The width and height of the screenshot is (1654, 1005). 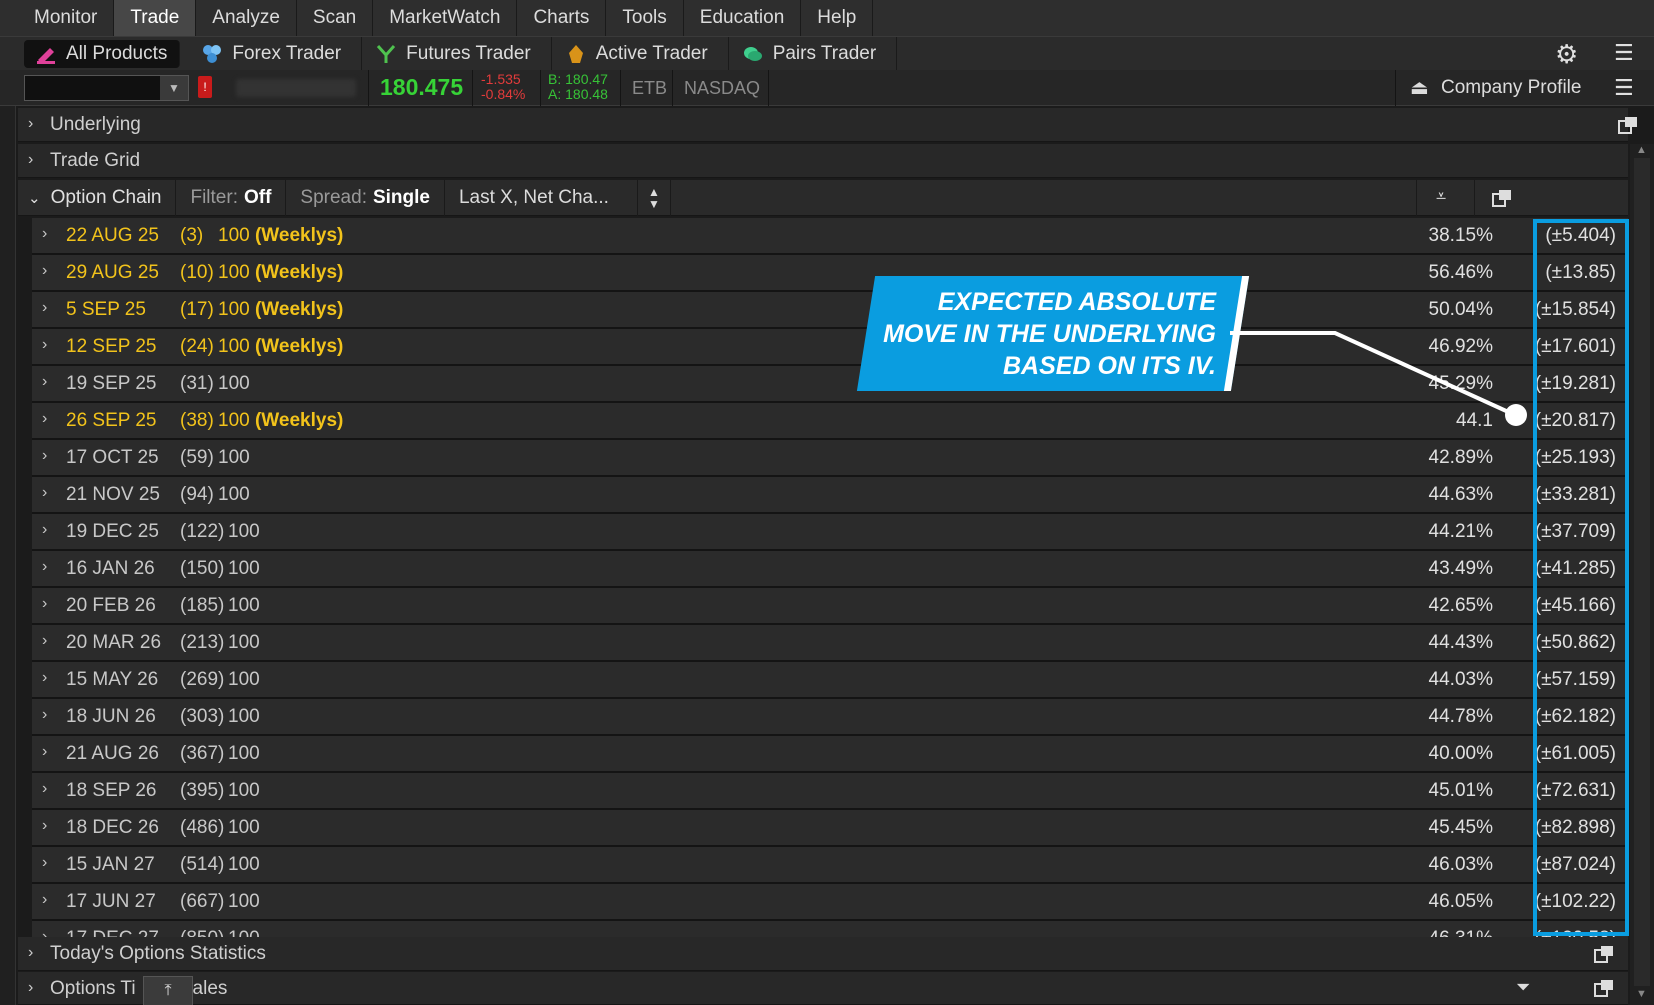 I want to click on scroll-thumb, so click(x=1642, y=572).